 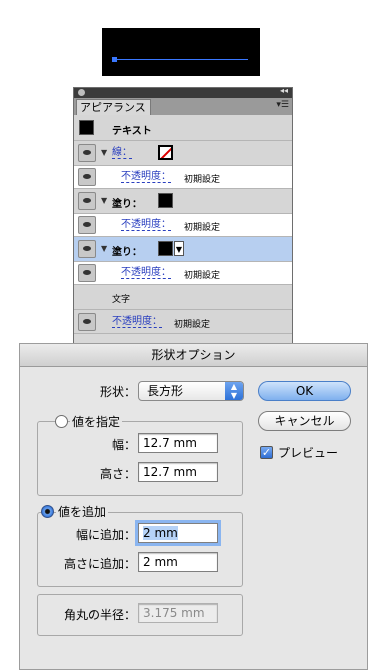 What do you see at coordinates (99, 615) in the screenshot?
I see `corner-radius-label: 角丸の半径：` at bounding box center [99, 615].